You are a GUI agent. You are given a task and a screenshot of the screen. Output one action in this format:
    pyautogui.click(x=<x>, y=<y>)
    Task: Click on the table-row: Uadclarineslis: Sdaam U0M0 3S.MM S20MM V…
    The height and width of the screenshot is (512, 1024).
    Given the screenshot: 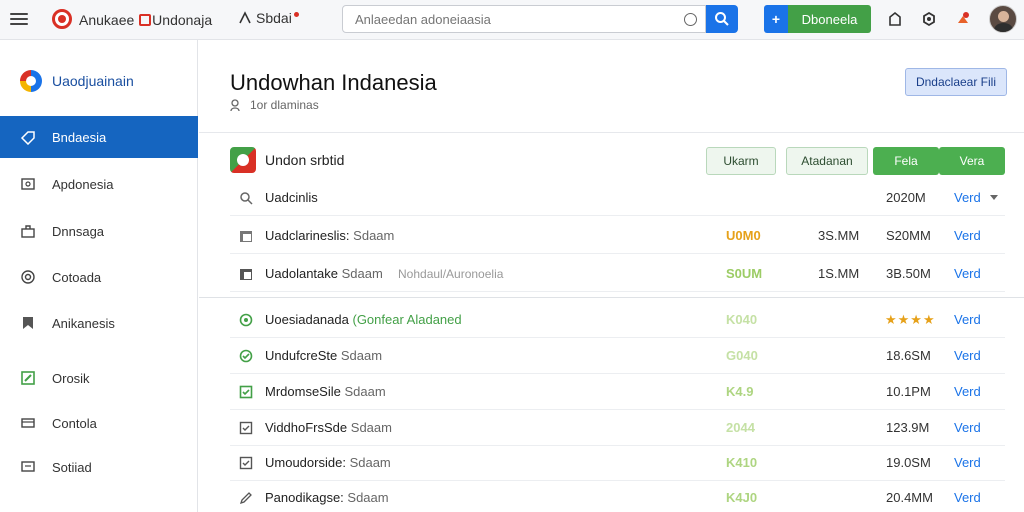 What is the action you would take?
    pyautogui.click(x=617, y=236)
    